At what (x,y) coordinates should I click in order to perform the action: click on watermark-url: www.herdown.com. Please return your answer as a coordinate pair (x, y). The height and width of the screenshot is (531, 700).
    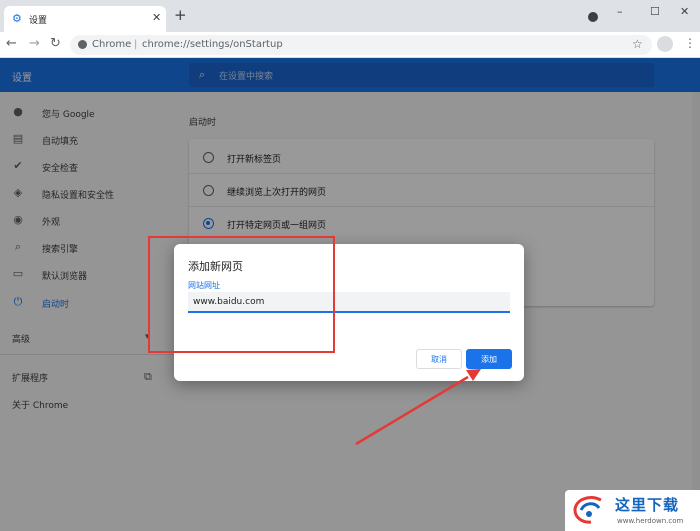
    Looking at the image, I should click on (650, 521).